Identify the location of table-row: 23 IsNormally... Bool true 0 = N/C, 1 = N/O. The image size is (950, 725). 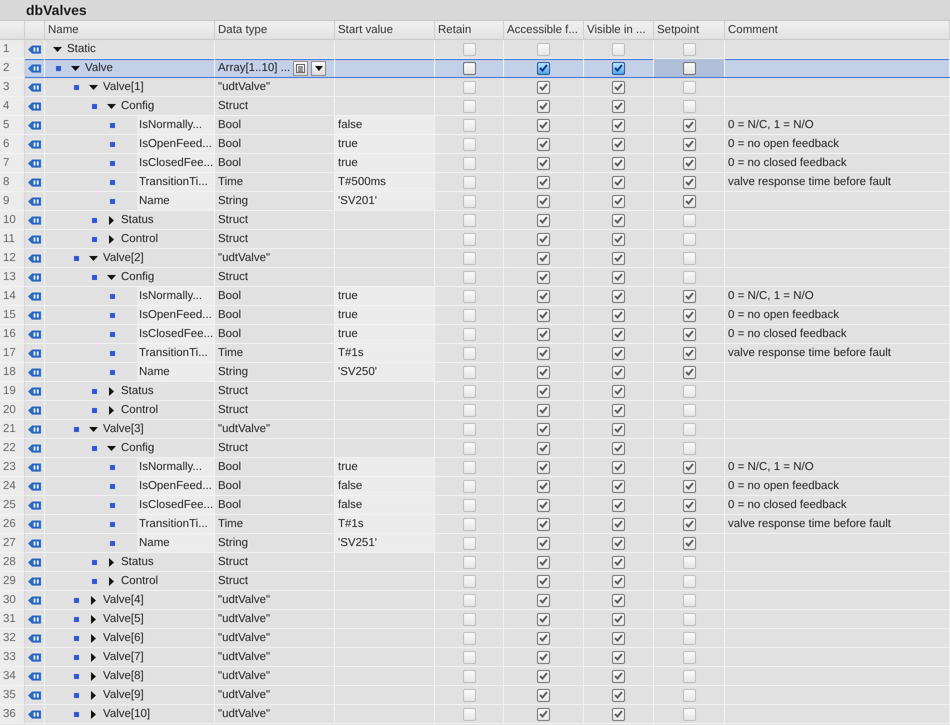
(475, 467).